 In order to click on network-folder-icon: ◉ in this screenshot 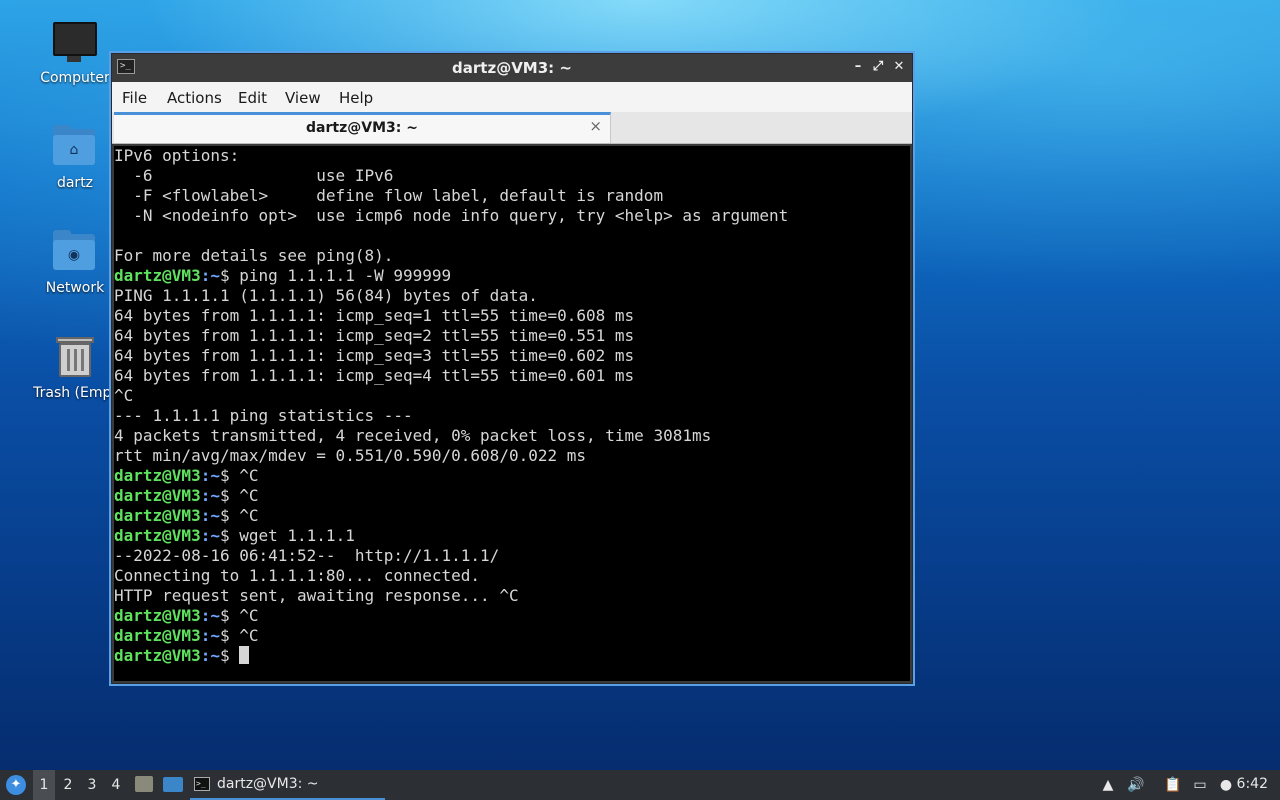, I will do `click(75, 252)`.